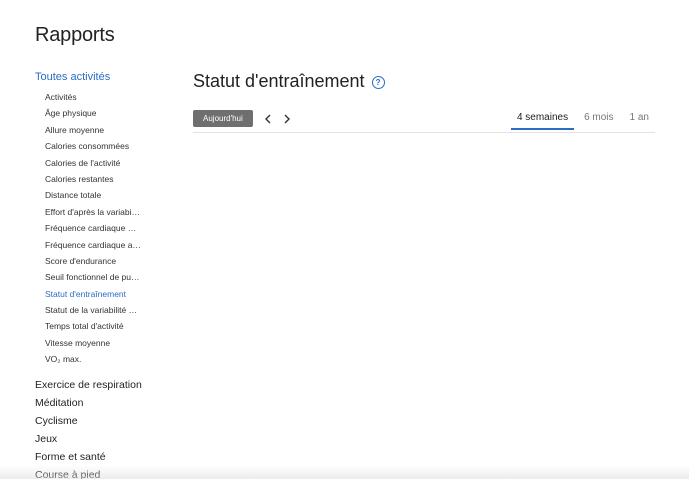  I want to click on sidebar-sub-item: Vitesse moyenne, so click(88, 343).